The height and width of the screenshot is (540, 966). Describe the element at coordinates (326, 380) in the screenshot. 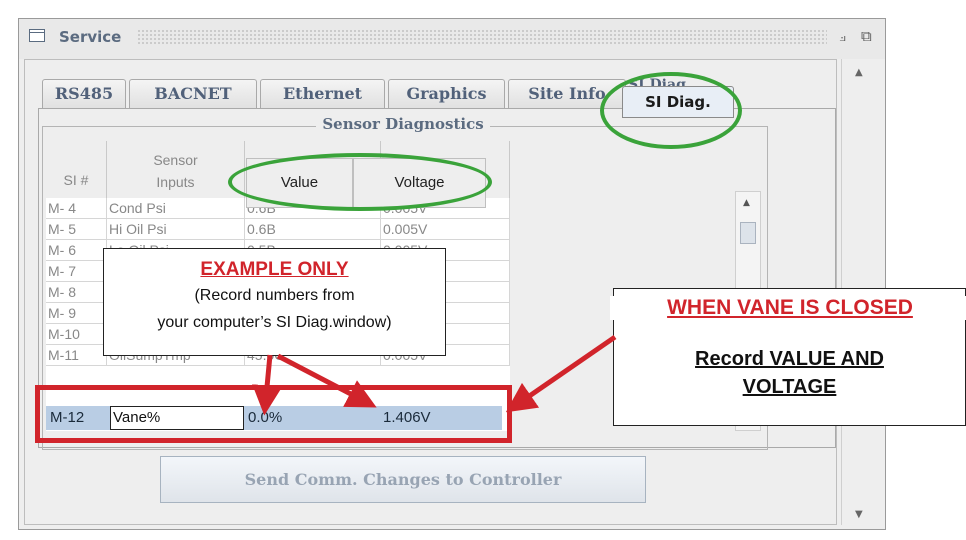

I see `arrow-to-voltage` at that location.